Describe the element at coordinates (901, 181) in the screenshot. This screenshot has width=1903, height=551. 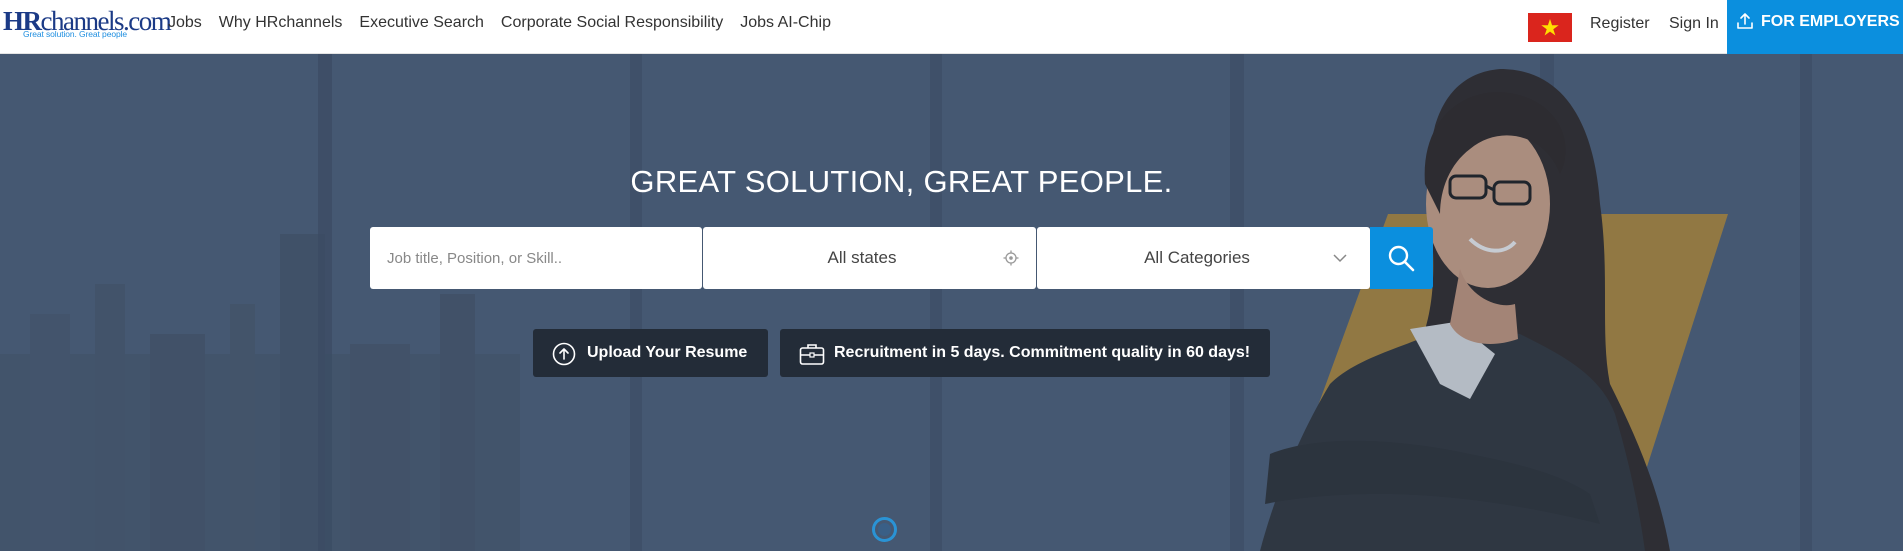
I see `hero-title: GREAT SOLUTION, GREAT PEOPLE.` at that location.